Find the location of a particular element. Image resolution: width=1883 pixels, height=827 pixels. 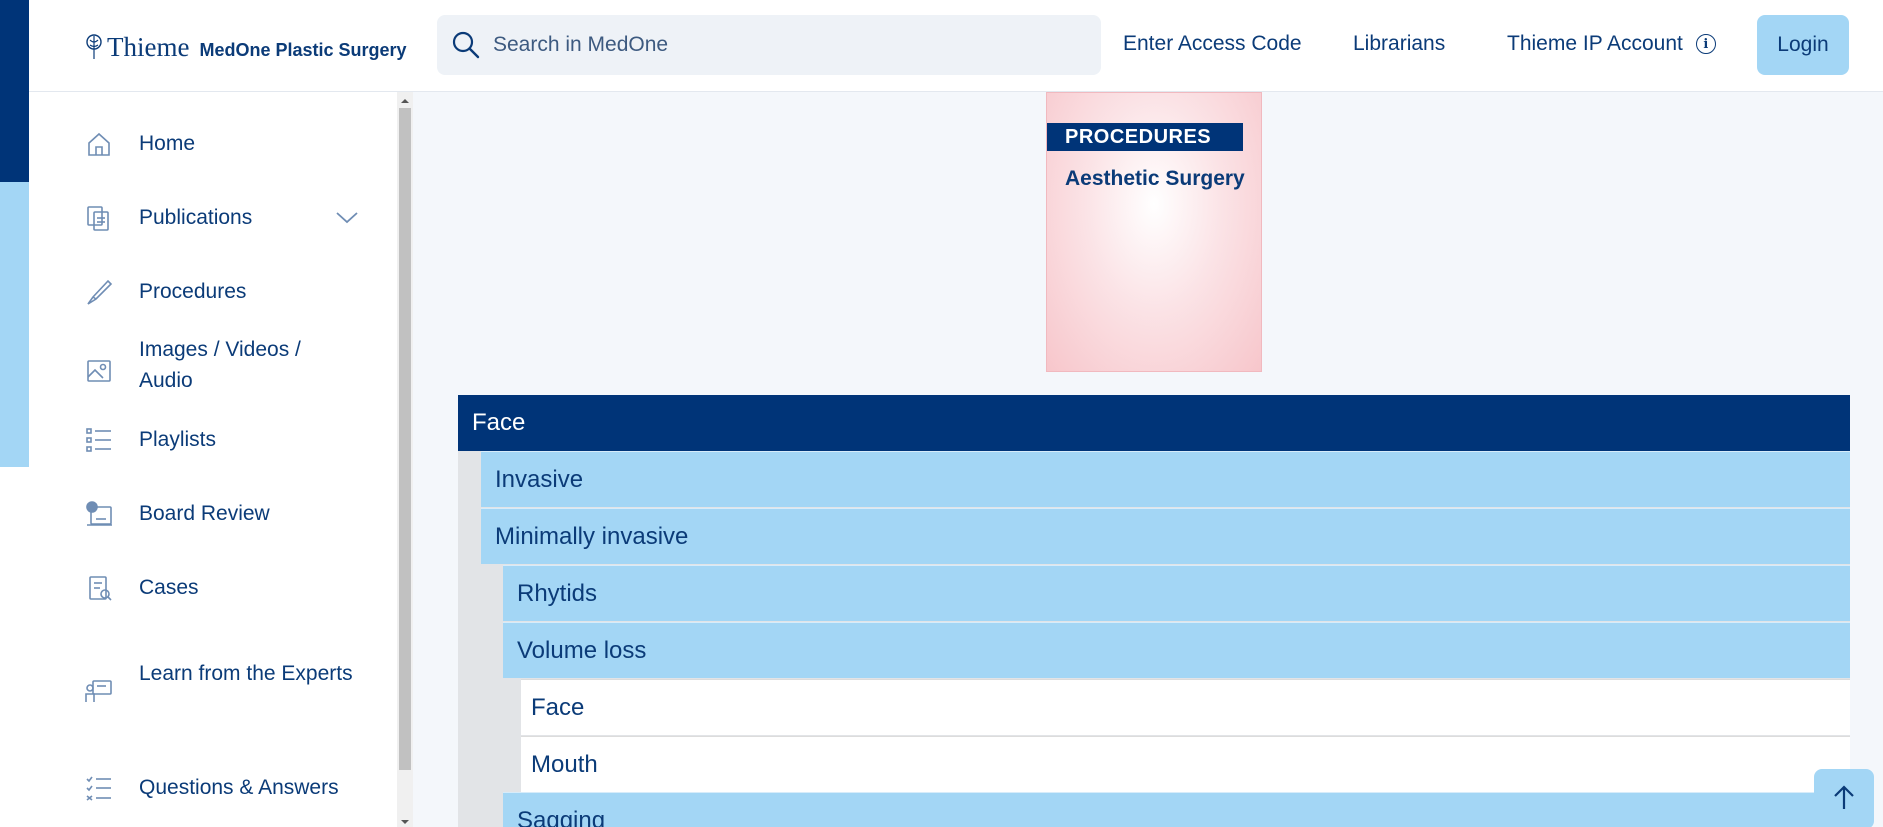

sidebar-item-cases: Cases is located at coordinates (213, 588).